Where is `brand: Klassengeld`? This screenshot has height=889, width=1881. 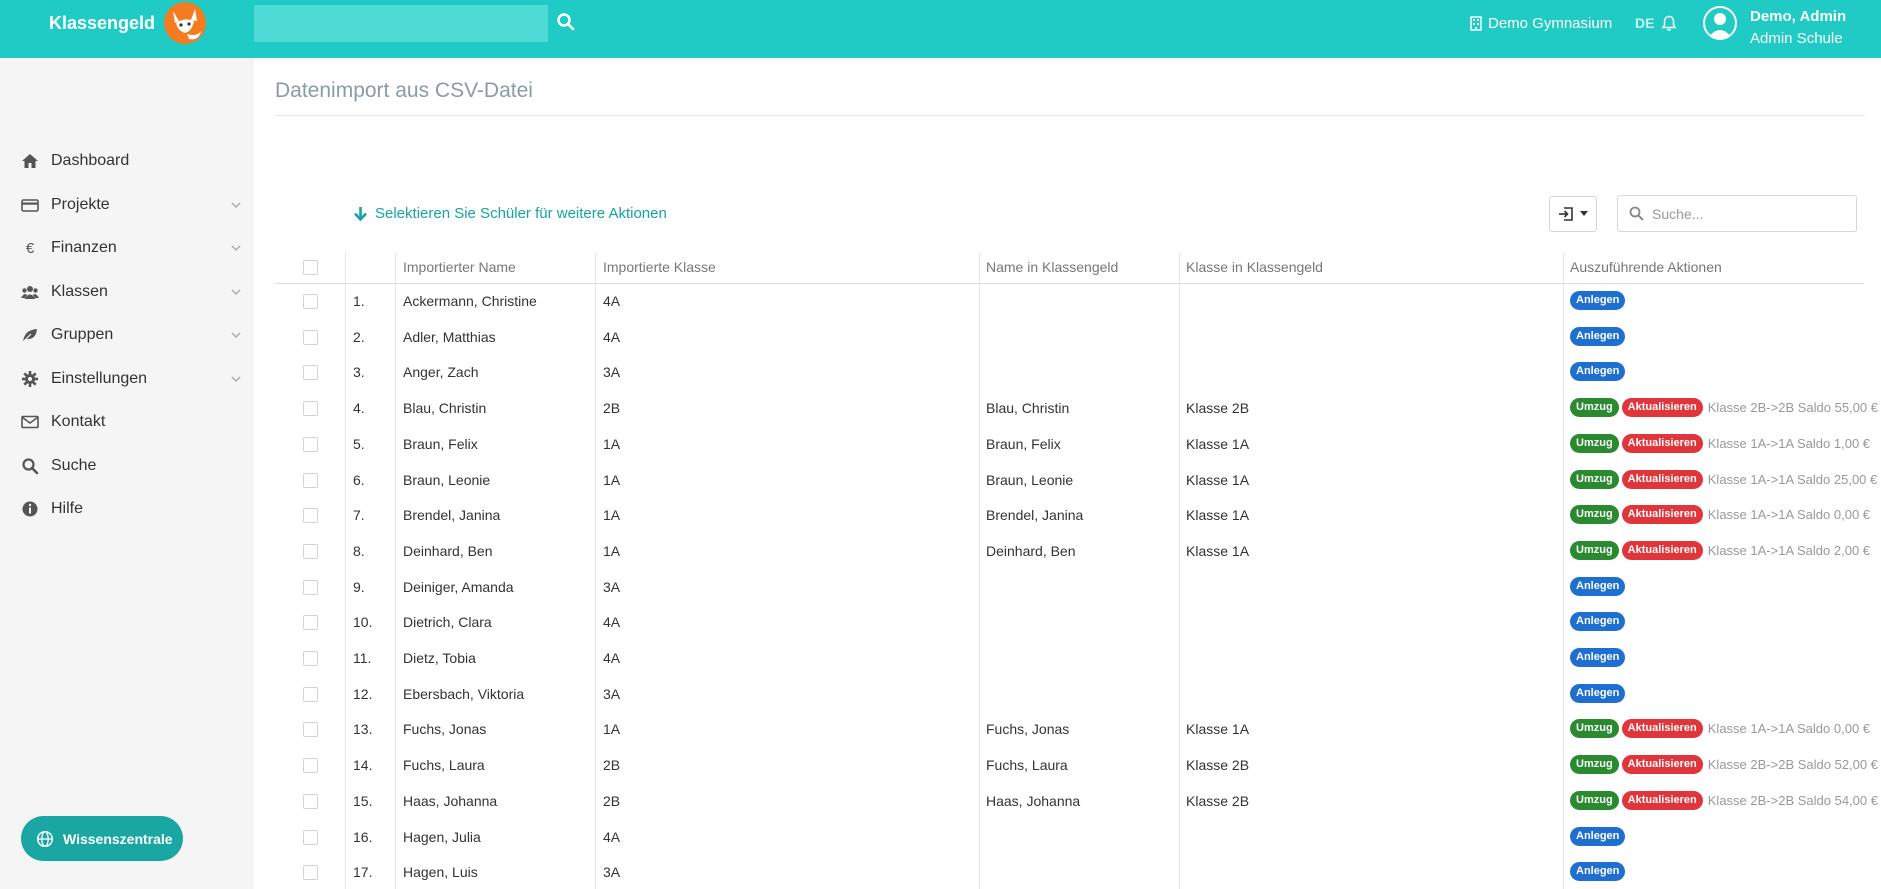
brand: Klassengeld is located at coordinates (129, 23).